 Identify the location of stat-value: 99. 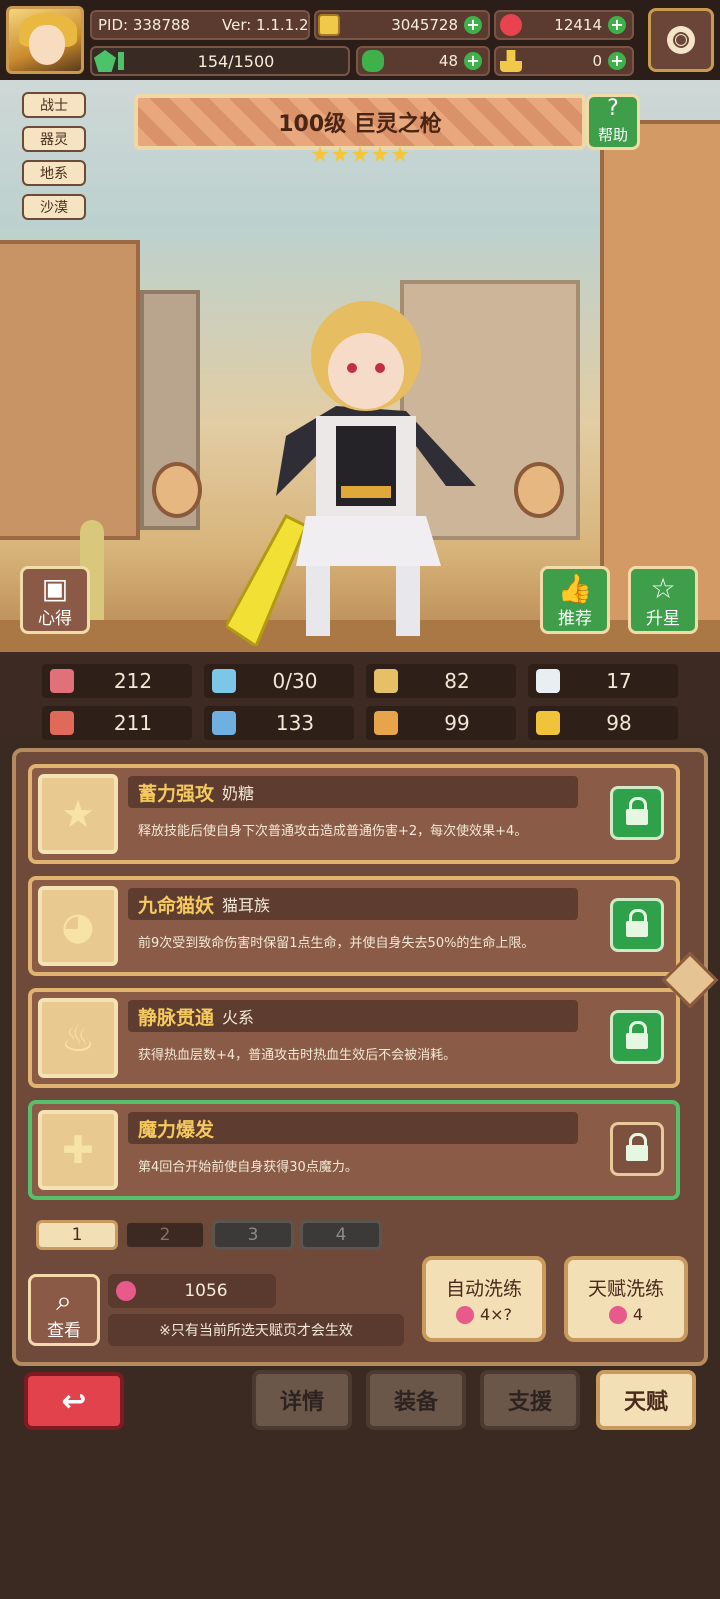
(457, 723).